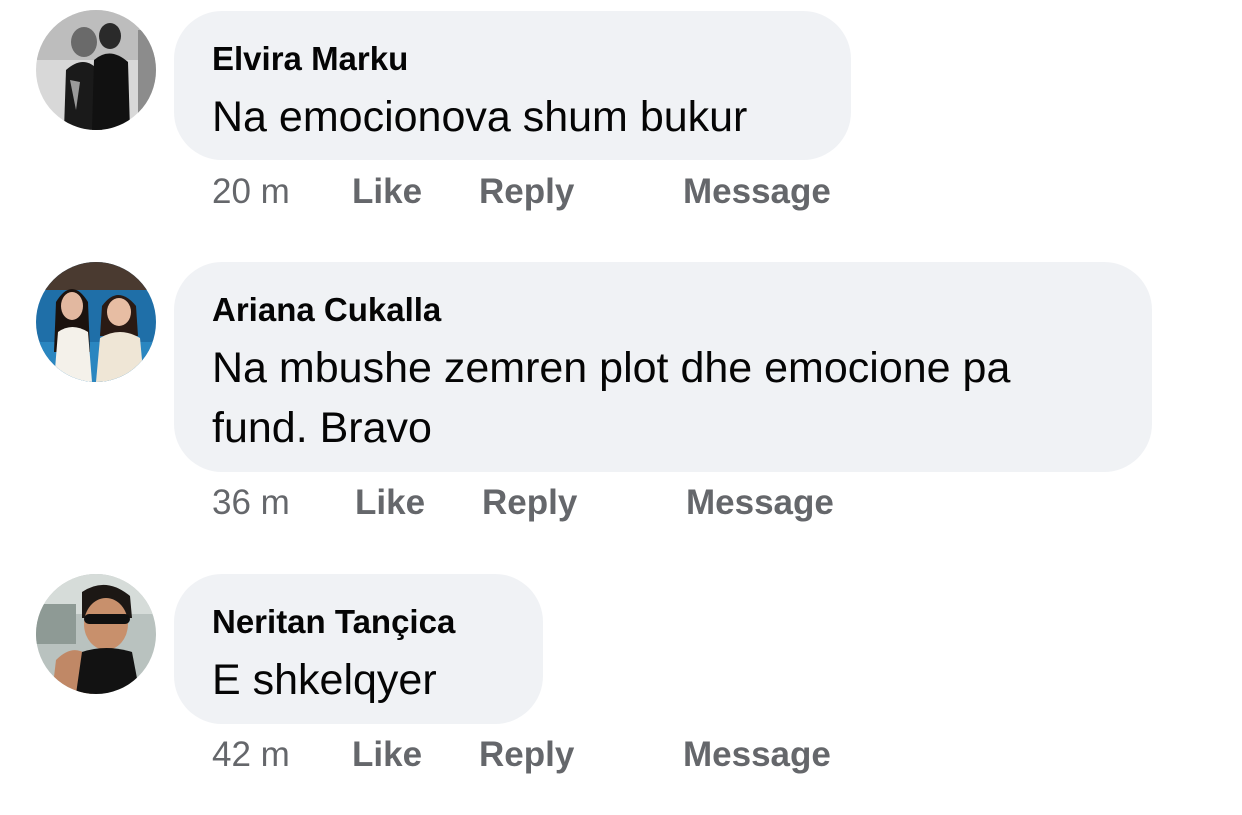  I want to click on comment-timestamp: 20 m, so click(251, 192).